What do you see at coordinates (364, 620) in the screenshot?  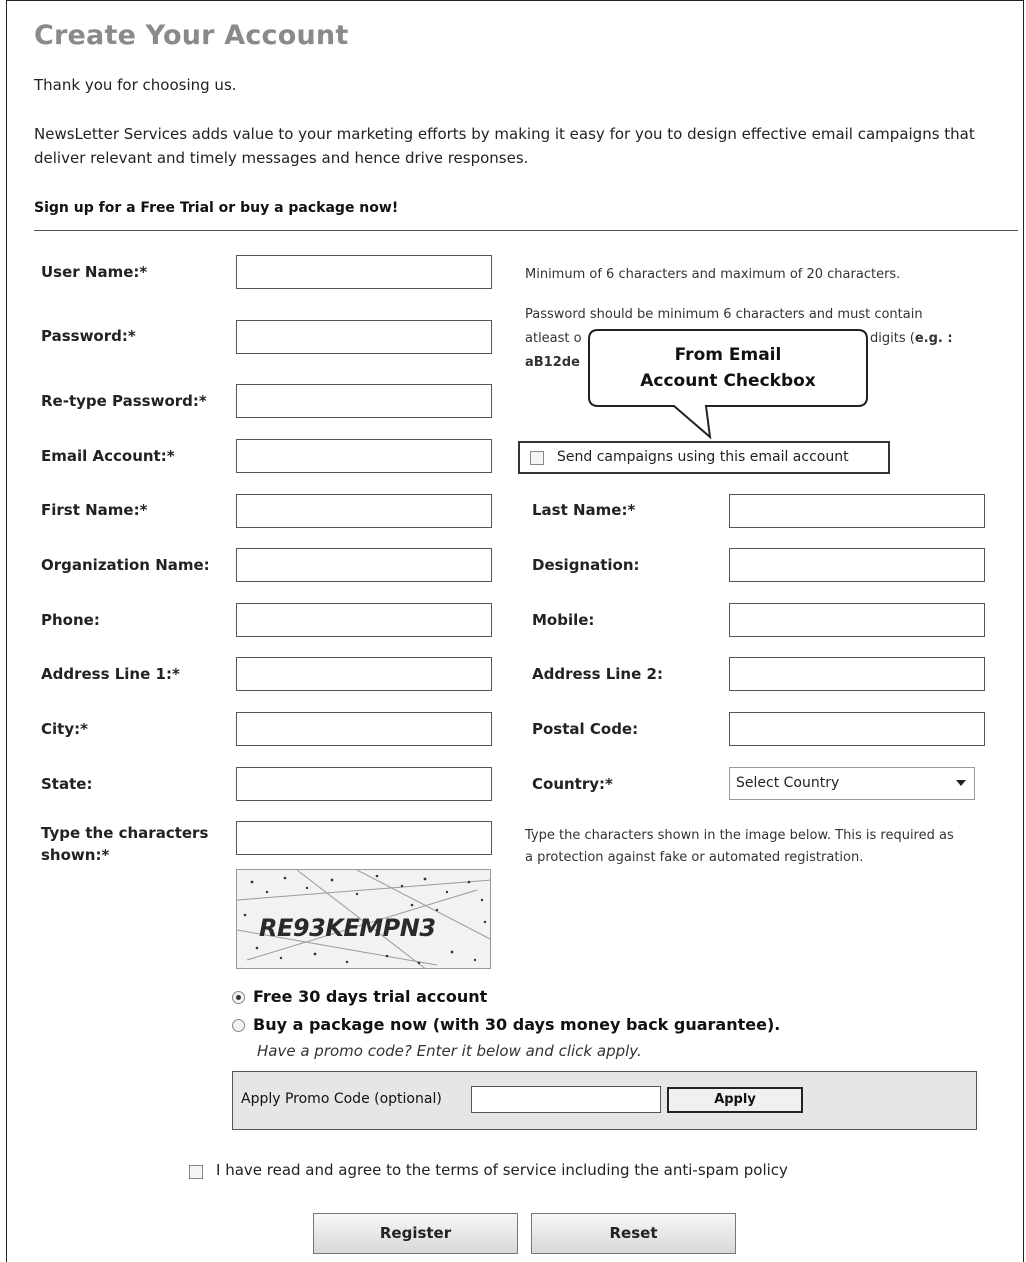 I see `phone-input` at bounding box center [364, 620].